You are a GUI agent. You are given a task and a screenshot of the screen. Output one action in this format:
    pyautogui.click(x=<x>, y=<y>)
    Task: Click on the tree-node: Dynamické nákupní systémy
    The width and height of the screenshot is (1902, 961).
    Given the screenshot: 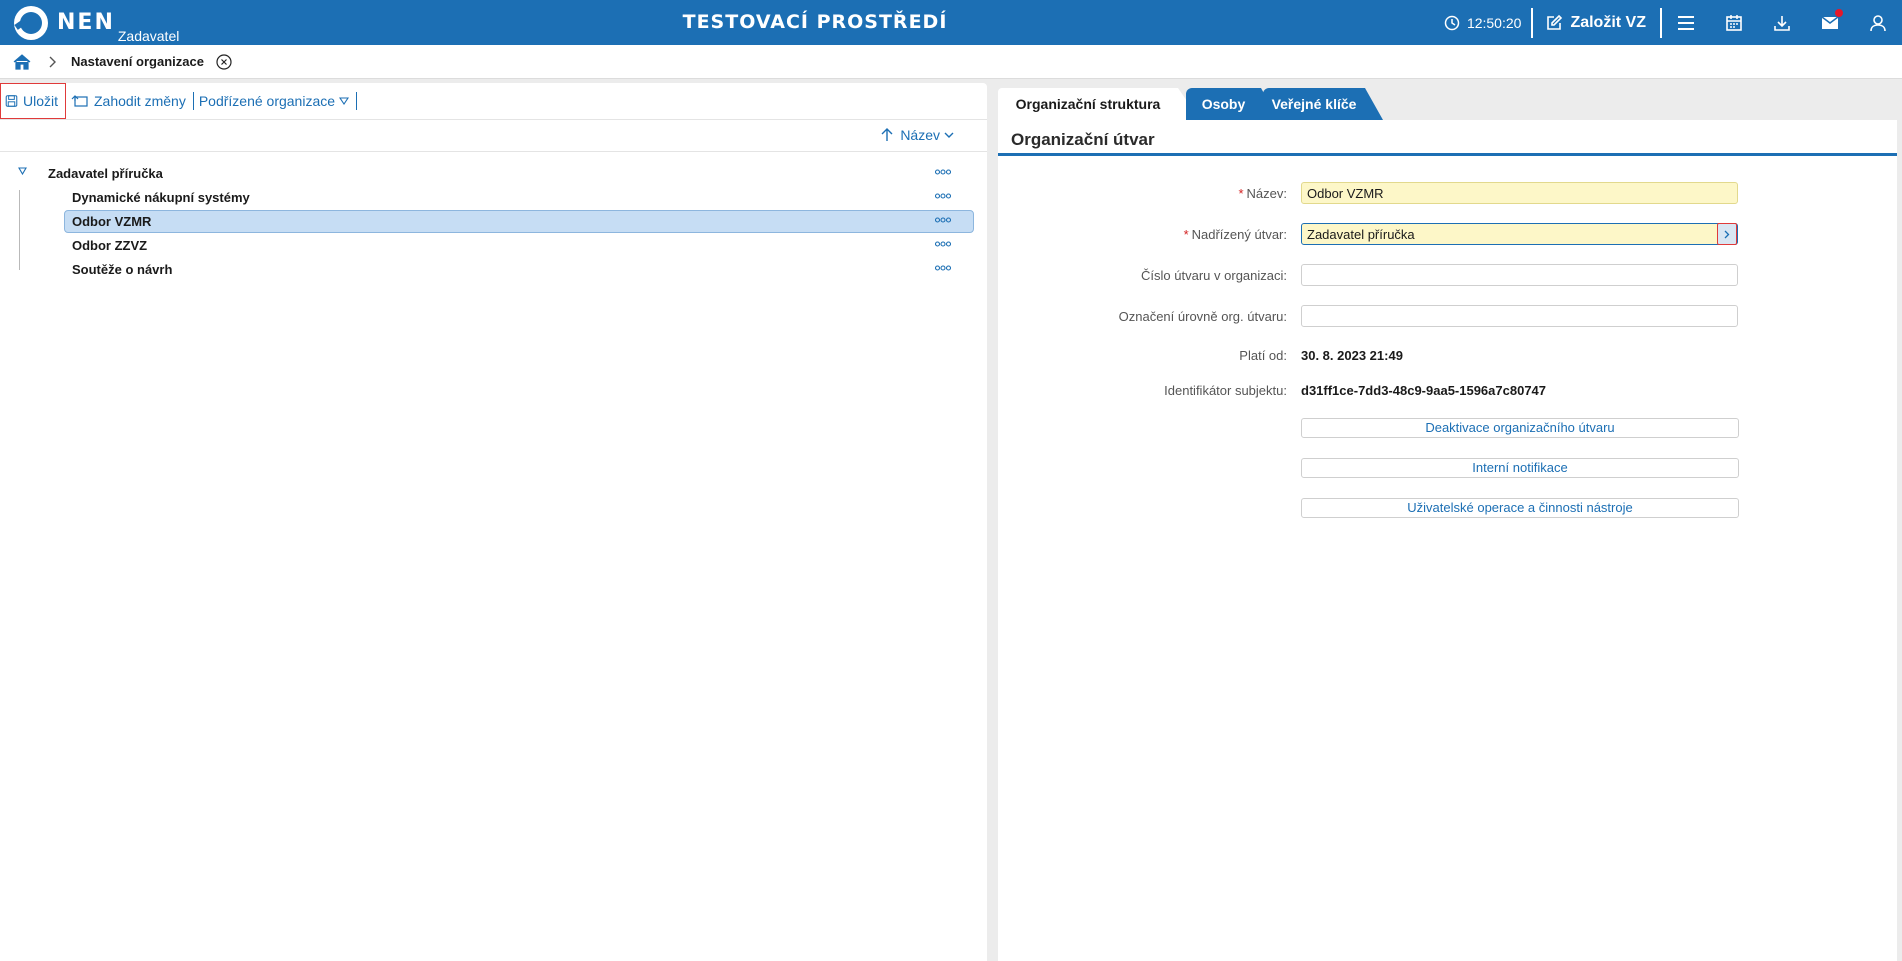 What is the action you would take?
    pyautogui.click(x=493, y=197)
    